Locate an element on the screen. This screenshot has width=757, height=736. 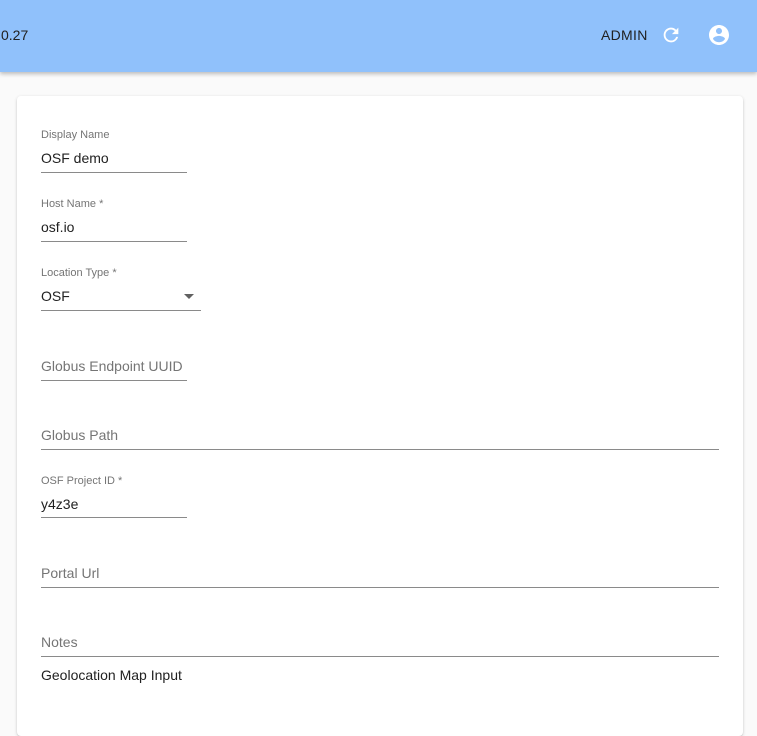
geolocation-section-title: Geolocation Map Input is located at coordinates (111, 675).